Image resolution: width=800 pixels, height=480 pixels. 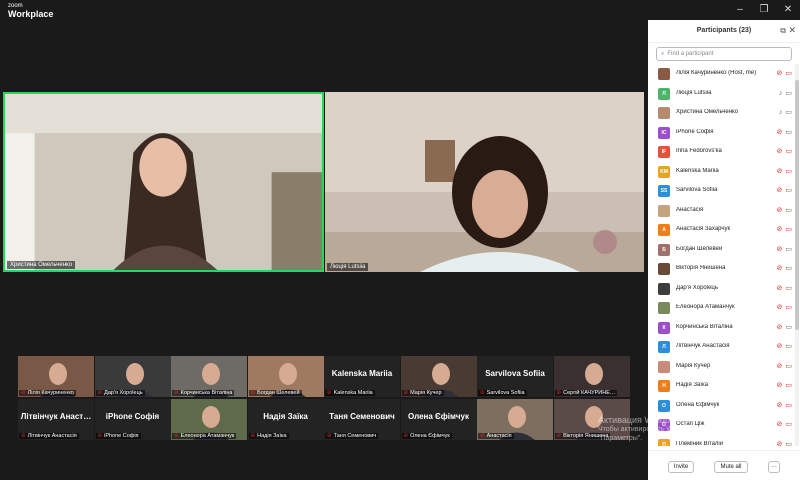 What do you see at coordinates (209, 376) in the screenshot?
I see `gallery-tile: ⊘ Корчинська Віталіна` at bounding box center [209, 376].